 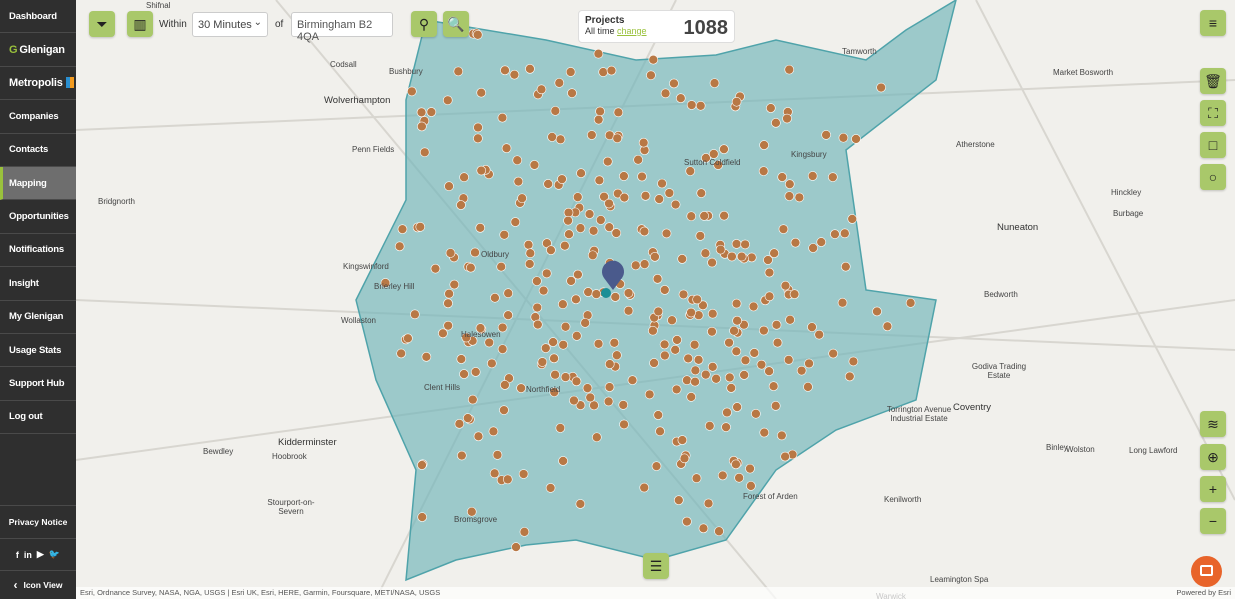 I want to click on layers-button: ≋, so click(x=1213, y=424).